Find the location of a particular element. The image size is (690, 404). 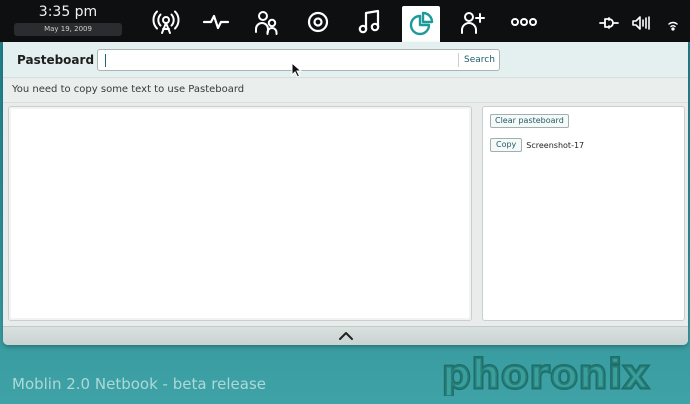

pasteboard-icon is located at coordinates (421, 23).